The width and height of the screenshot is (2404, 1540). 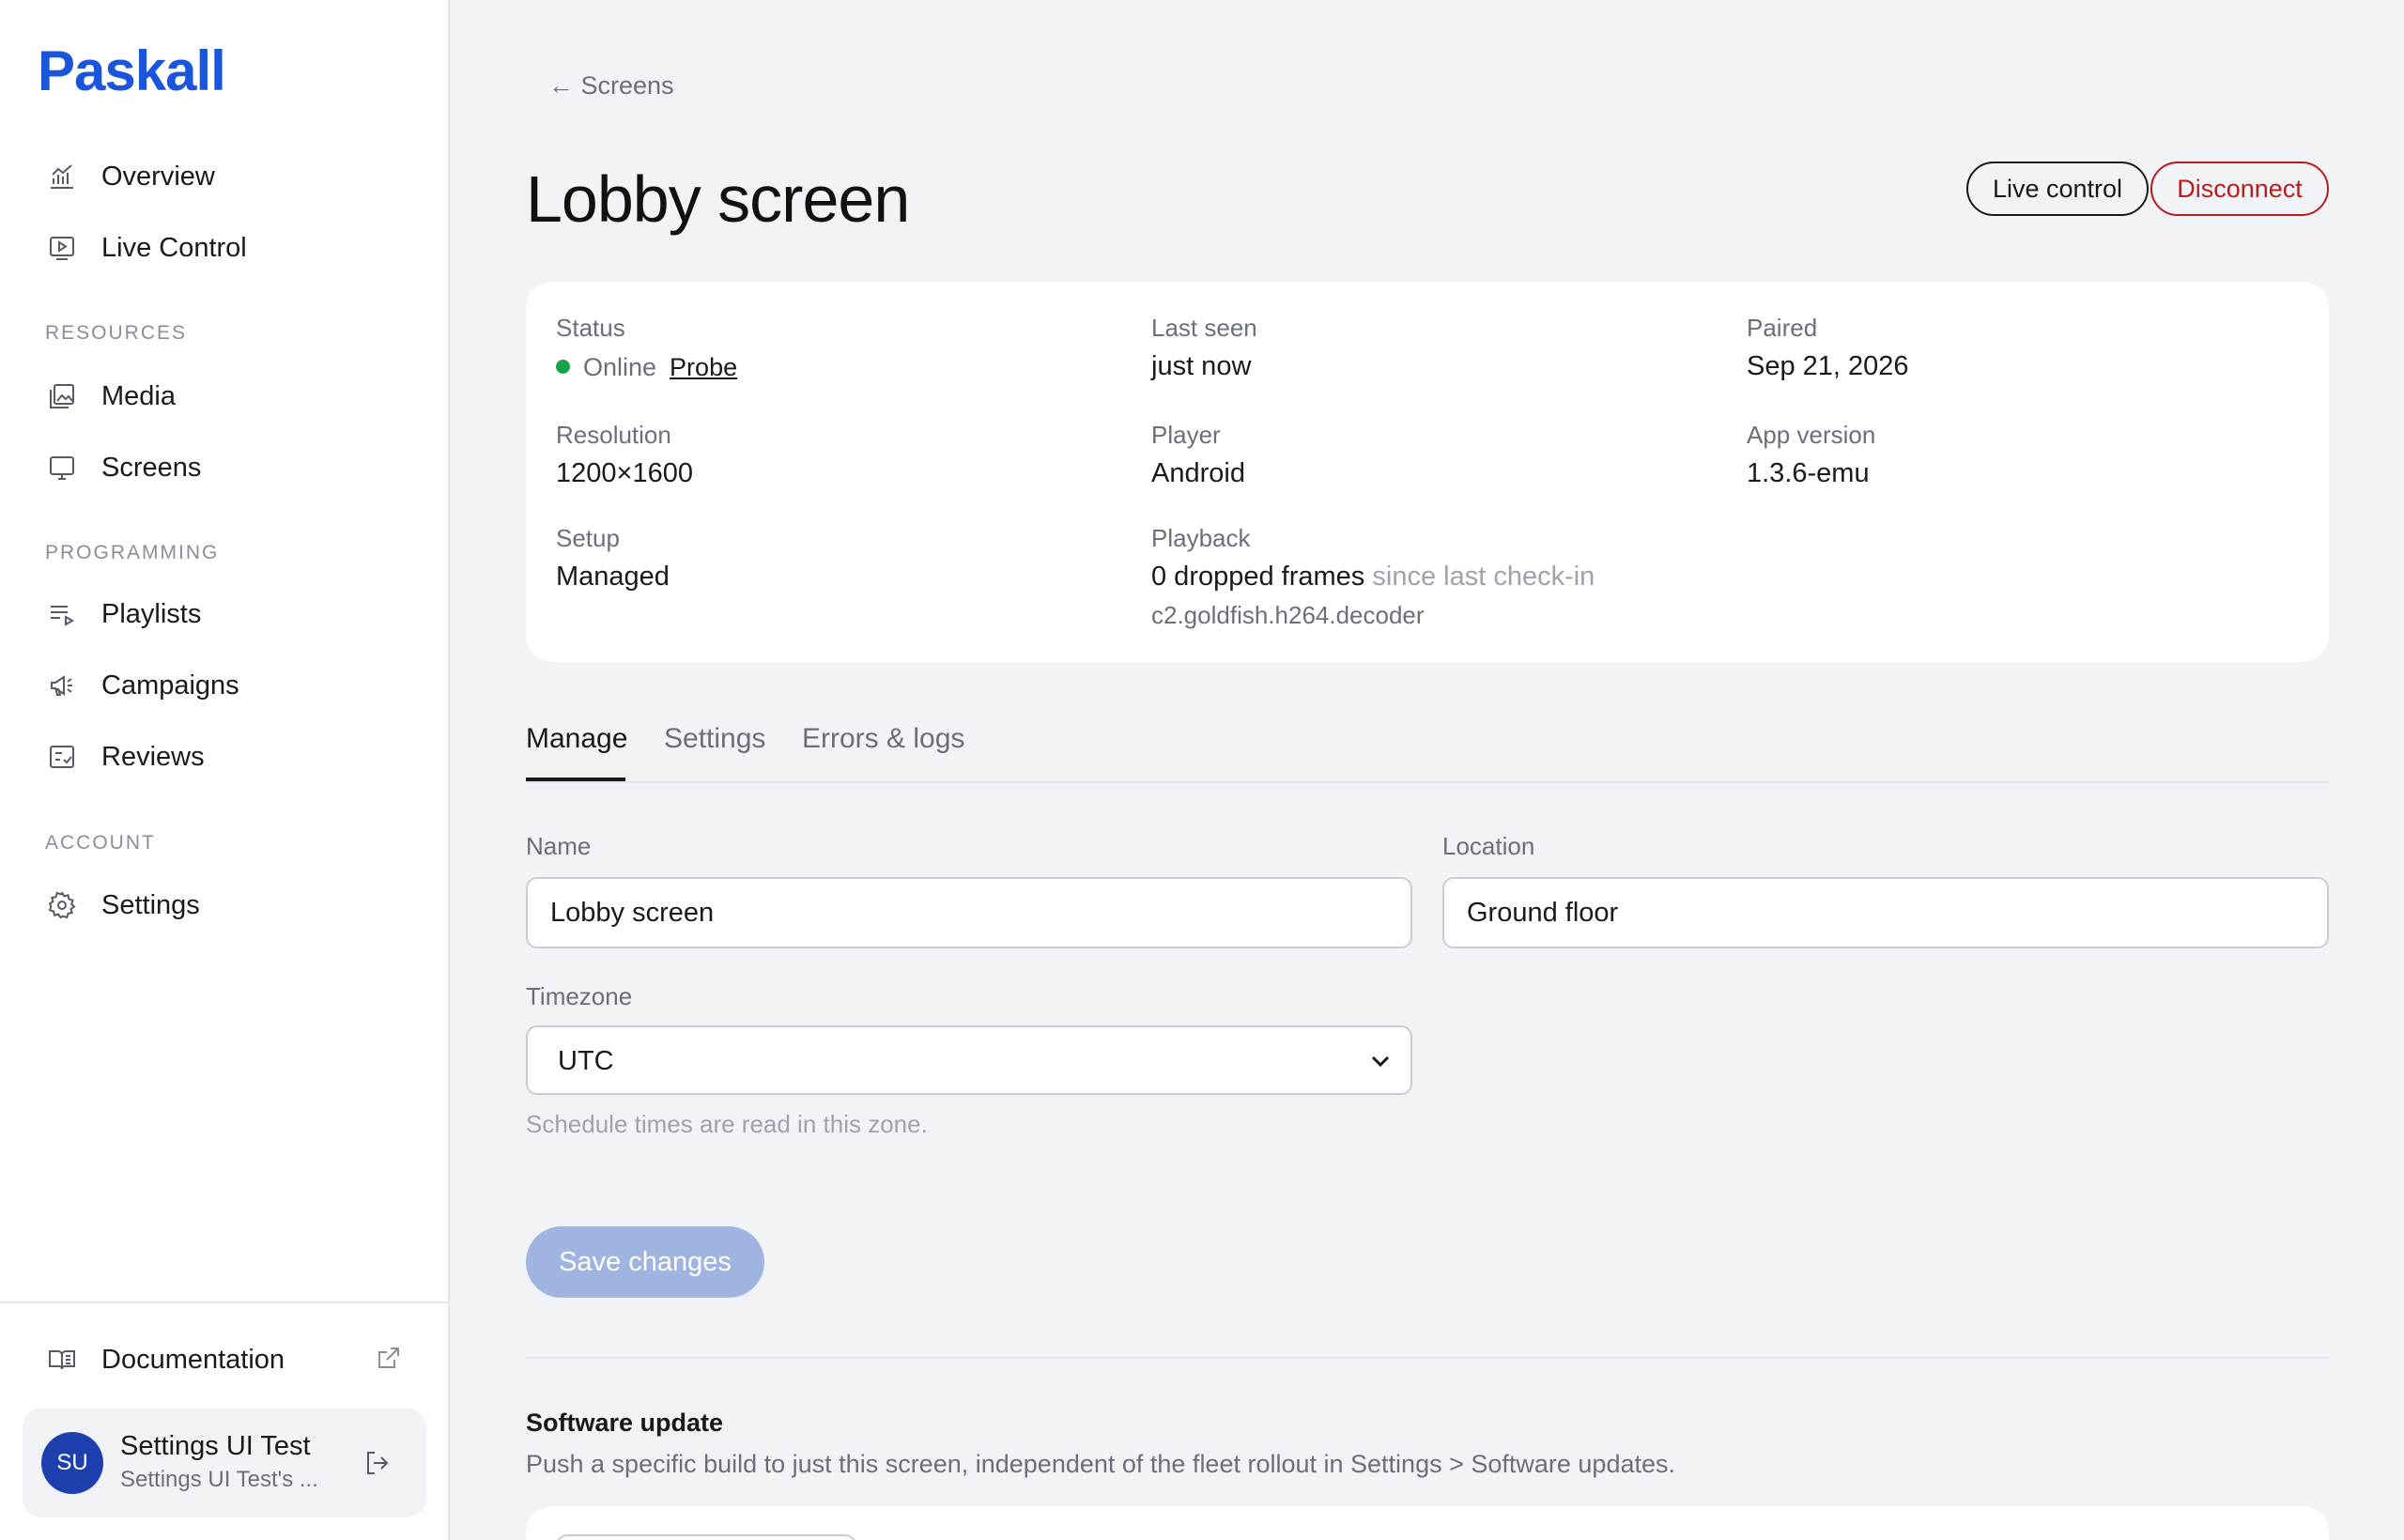 I want to click on paired-label: Paired, so click(x=1782, y=328).